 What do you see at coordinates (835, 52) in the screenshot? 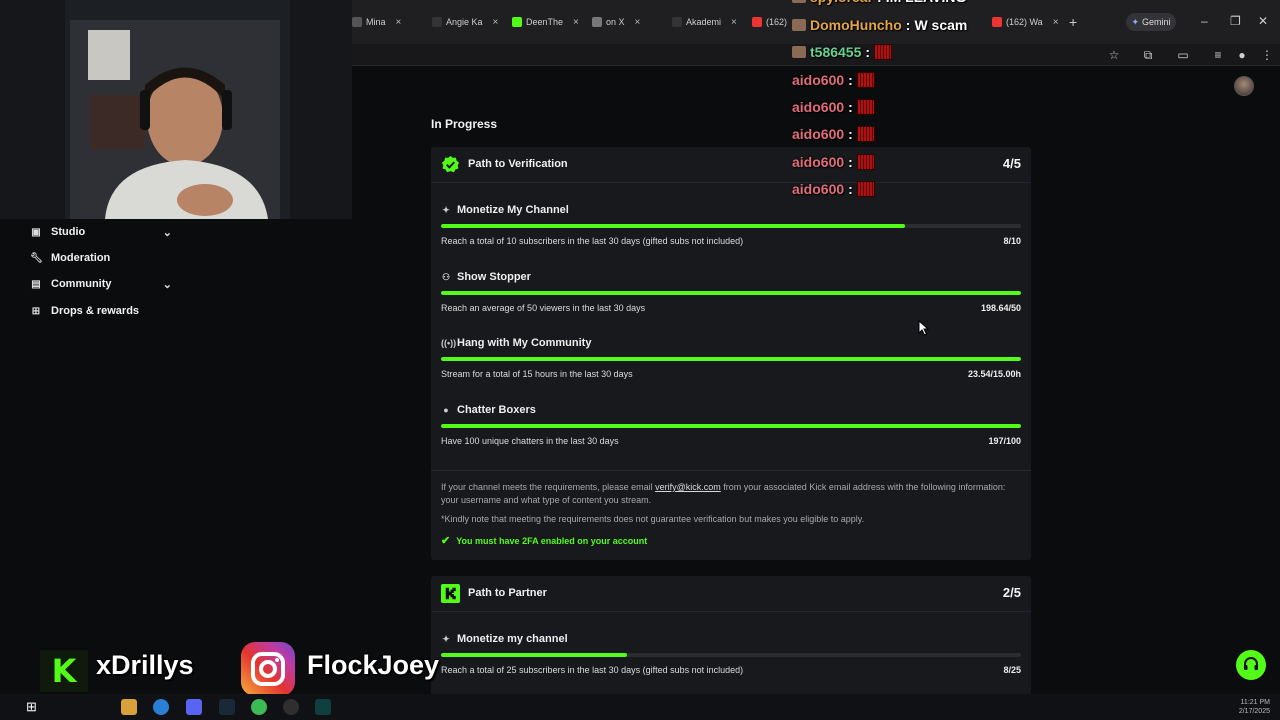
I see `chat-username: t586455` at bounding box center [835, 52].